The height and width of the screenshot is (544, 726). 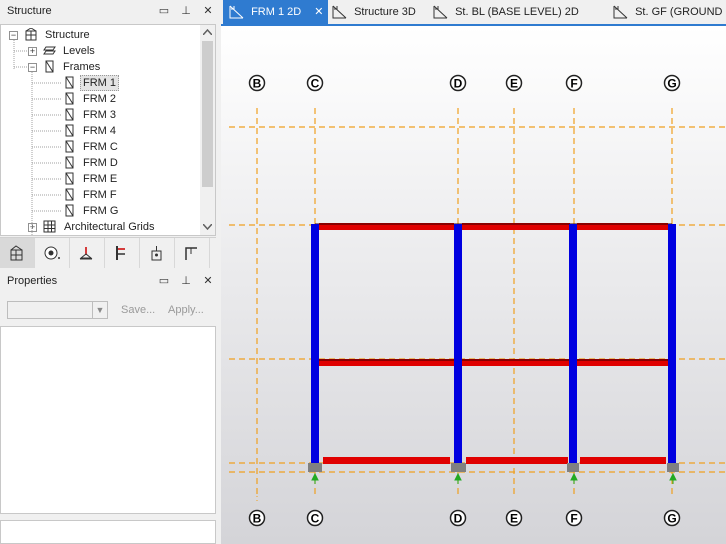 I want to click on tree-label: FRM F, so click(x=100, y=195).